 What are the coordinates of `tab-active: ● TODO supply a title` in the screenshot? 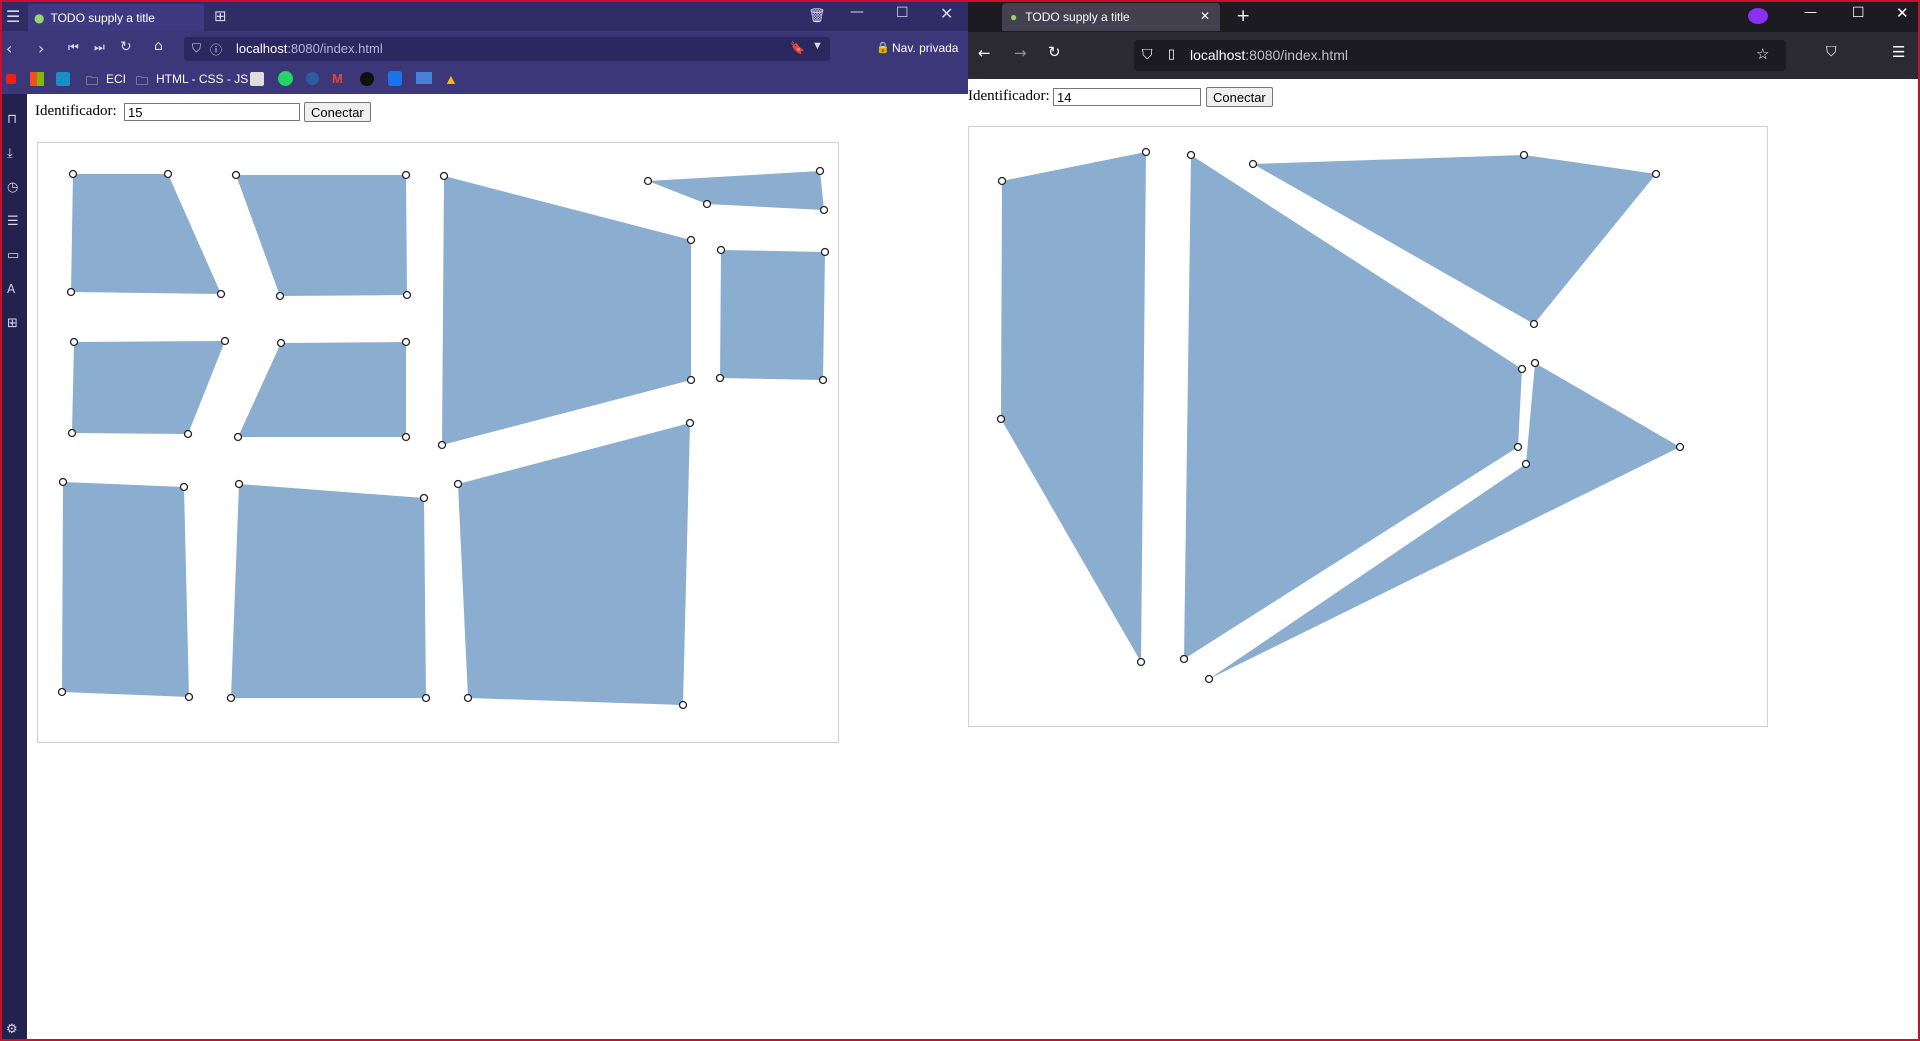 It's located at (116, 17).